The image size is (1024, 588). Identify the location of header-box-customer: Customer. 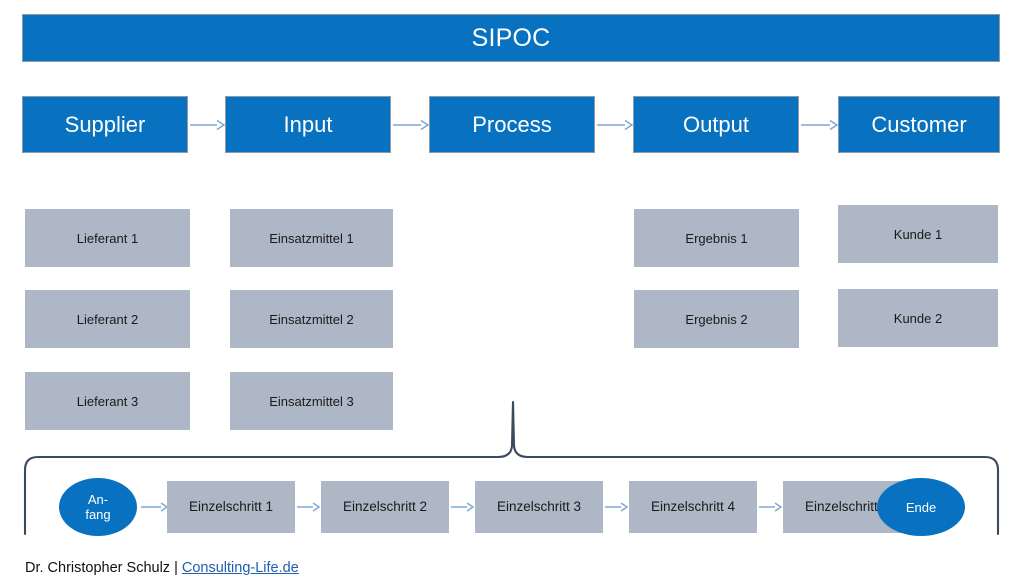
(919, 124).